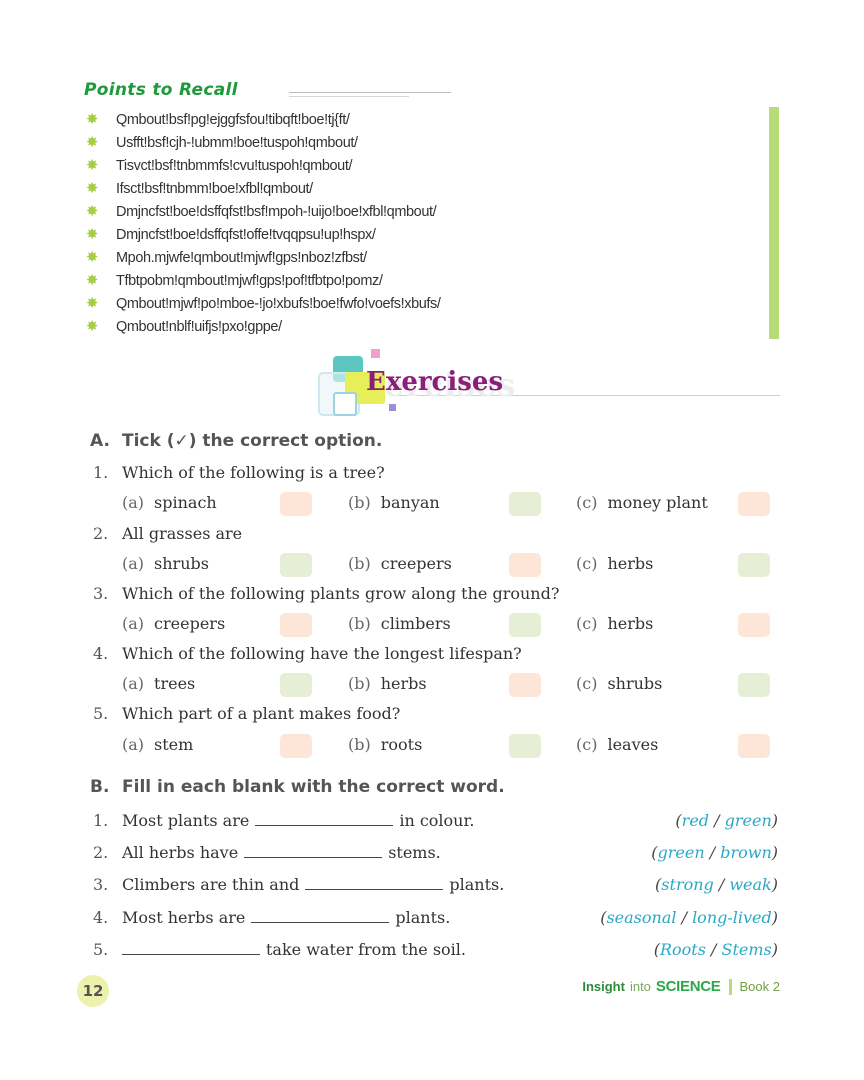  What do you see at coordinates (158, 744) in the screenshot?
I see `q5-option-a: (a) stem` at bounding box center [158, 744].